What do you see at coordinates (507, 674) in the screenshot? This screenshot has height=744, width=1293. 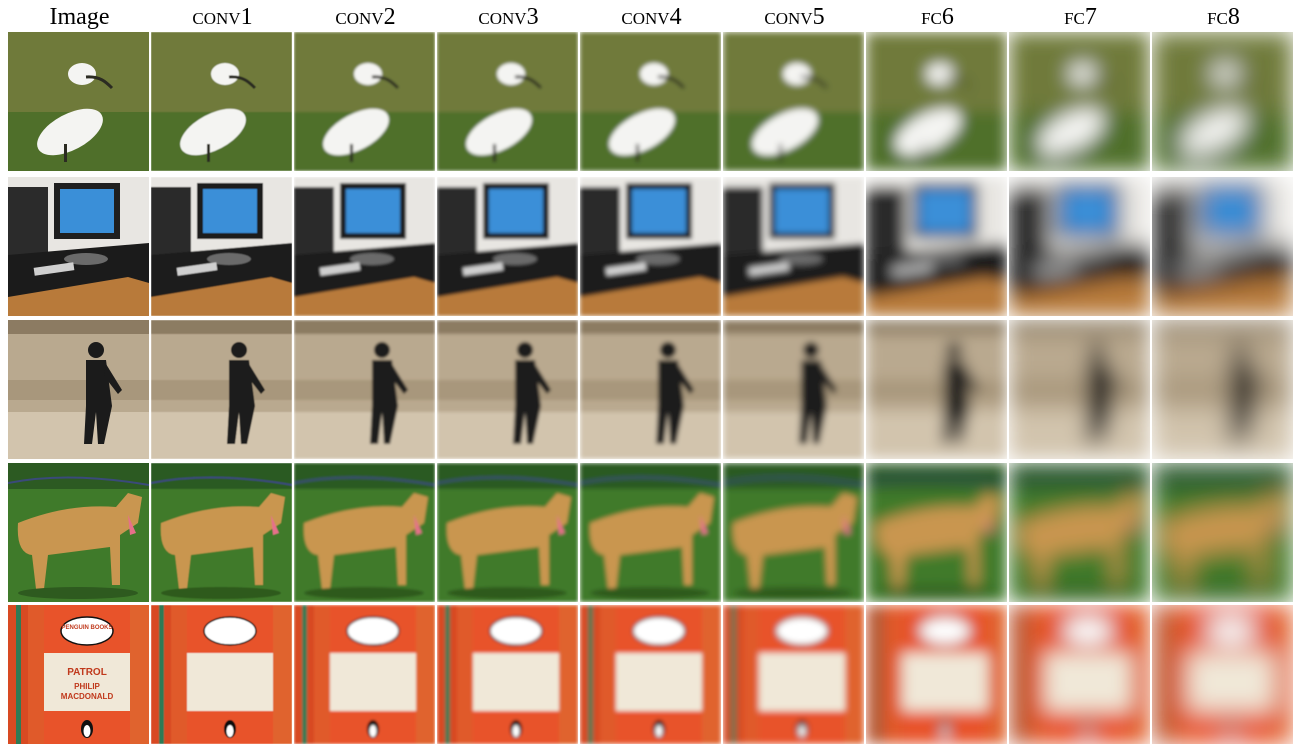 I see `image-penguin-books-conv3` at bounding box center [507, 674].